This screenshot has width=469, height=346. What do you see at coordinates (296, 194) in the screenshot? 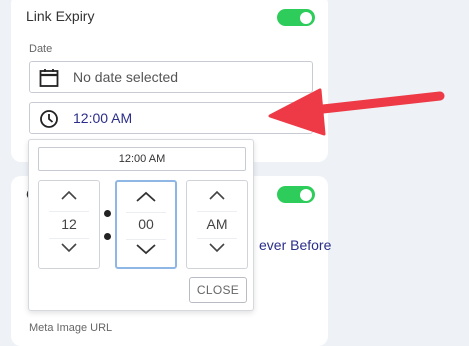
I see `section-toggle` at bounding box center [296, 194].